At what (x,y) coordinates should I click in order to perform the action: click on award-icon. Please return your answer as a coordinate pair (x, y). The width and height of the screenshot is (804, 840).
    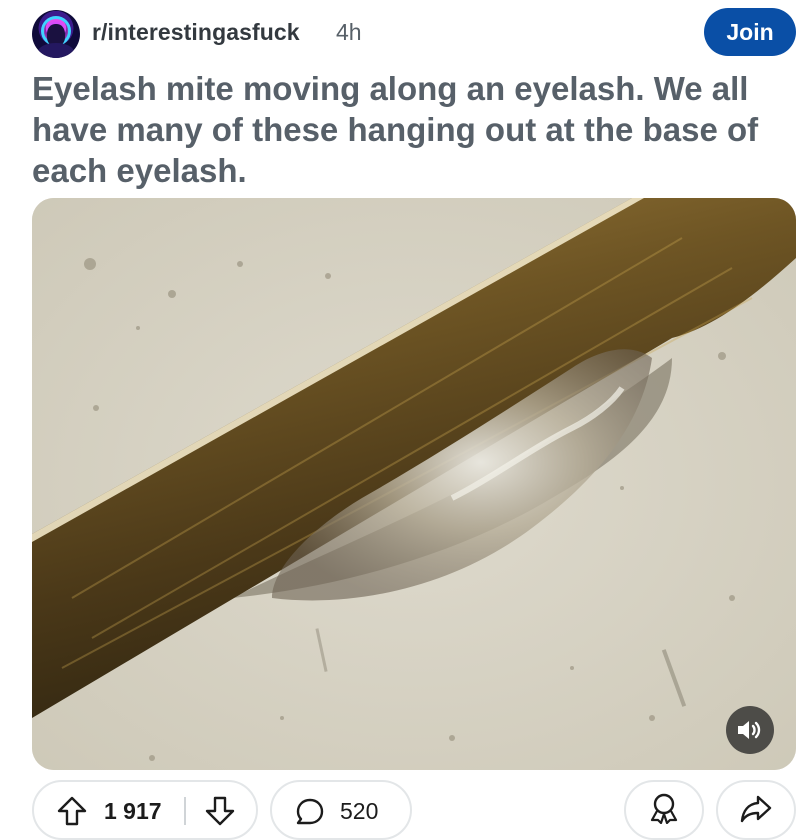
    Looking at the image, I should click on (664, 810).